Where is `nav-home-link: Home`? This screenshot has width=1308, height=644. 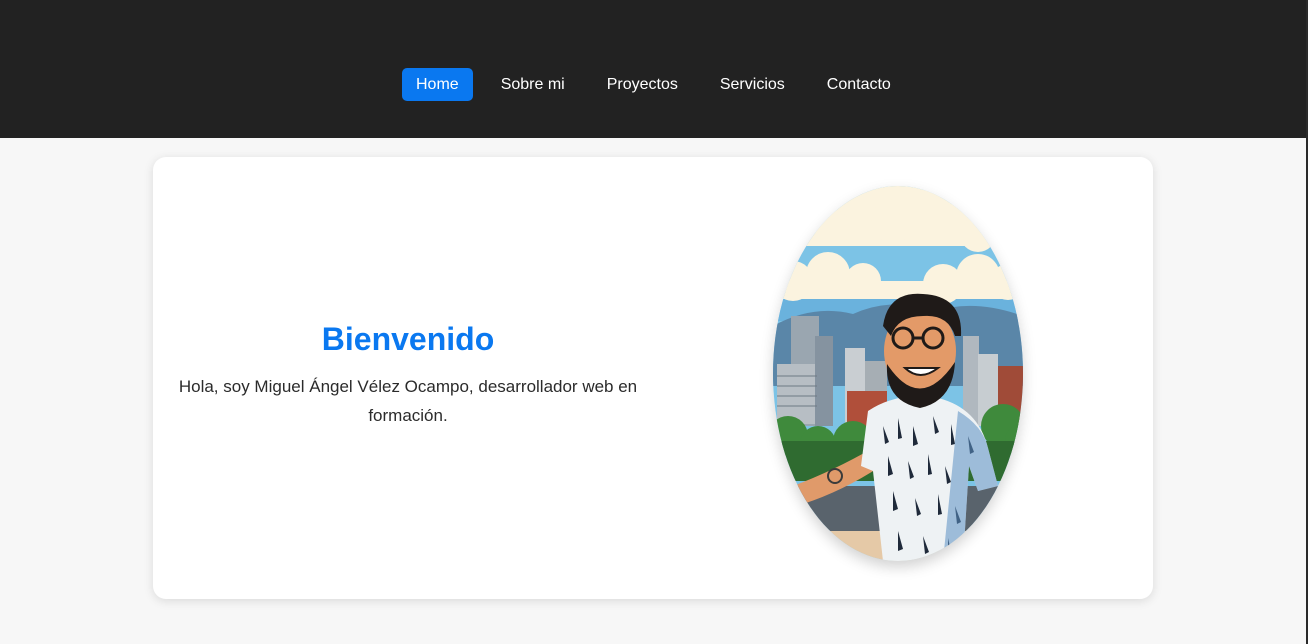
nav-home-link: Home is located at coordinates (437, 84).